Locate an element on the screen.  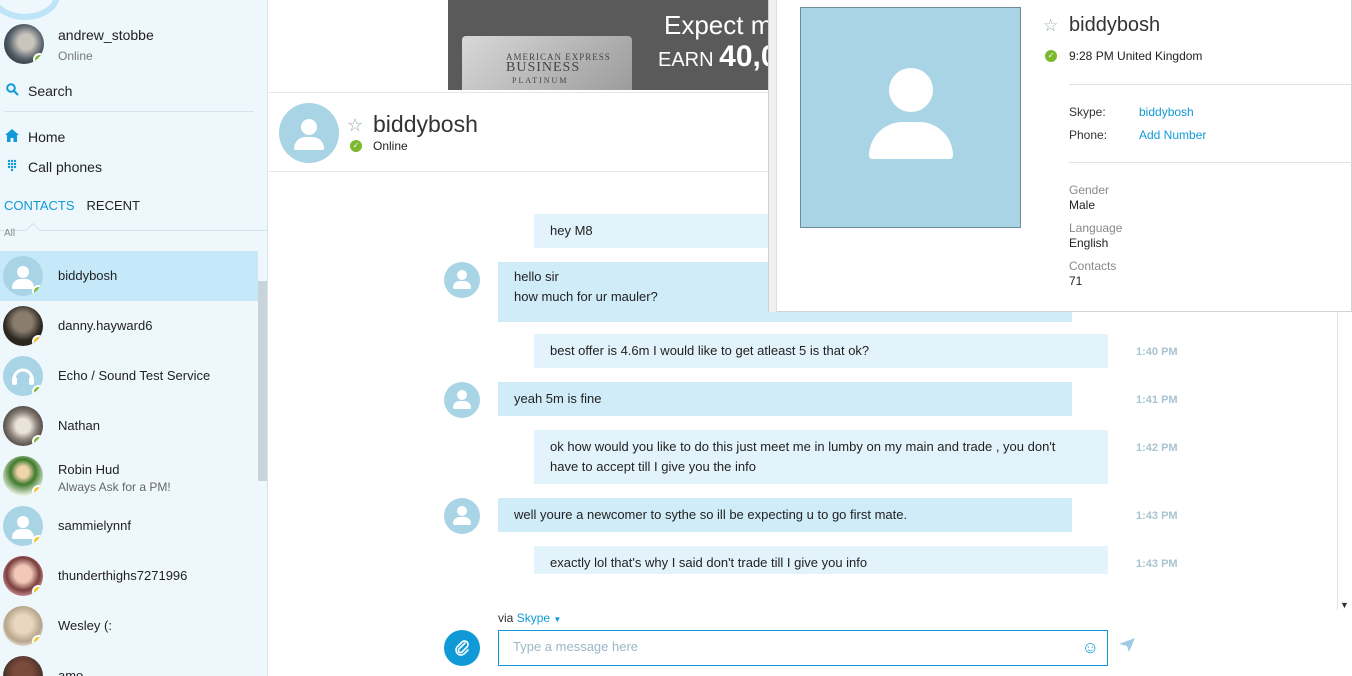
contact-filter: All is located at coordinates (9, 233).